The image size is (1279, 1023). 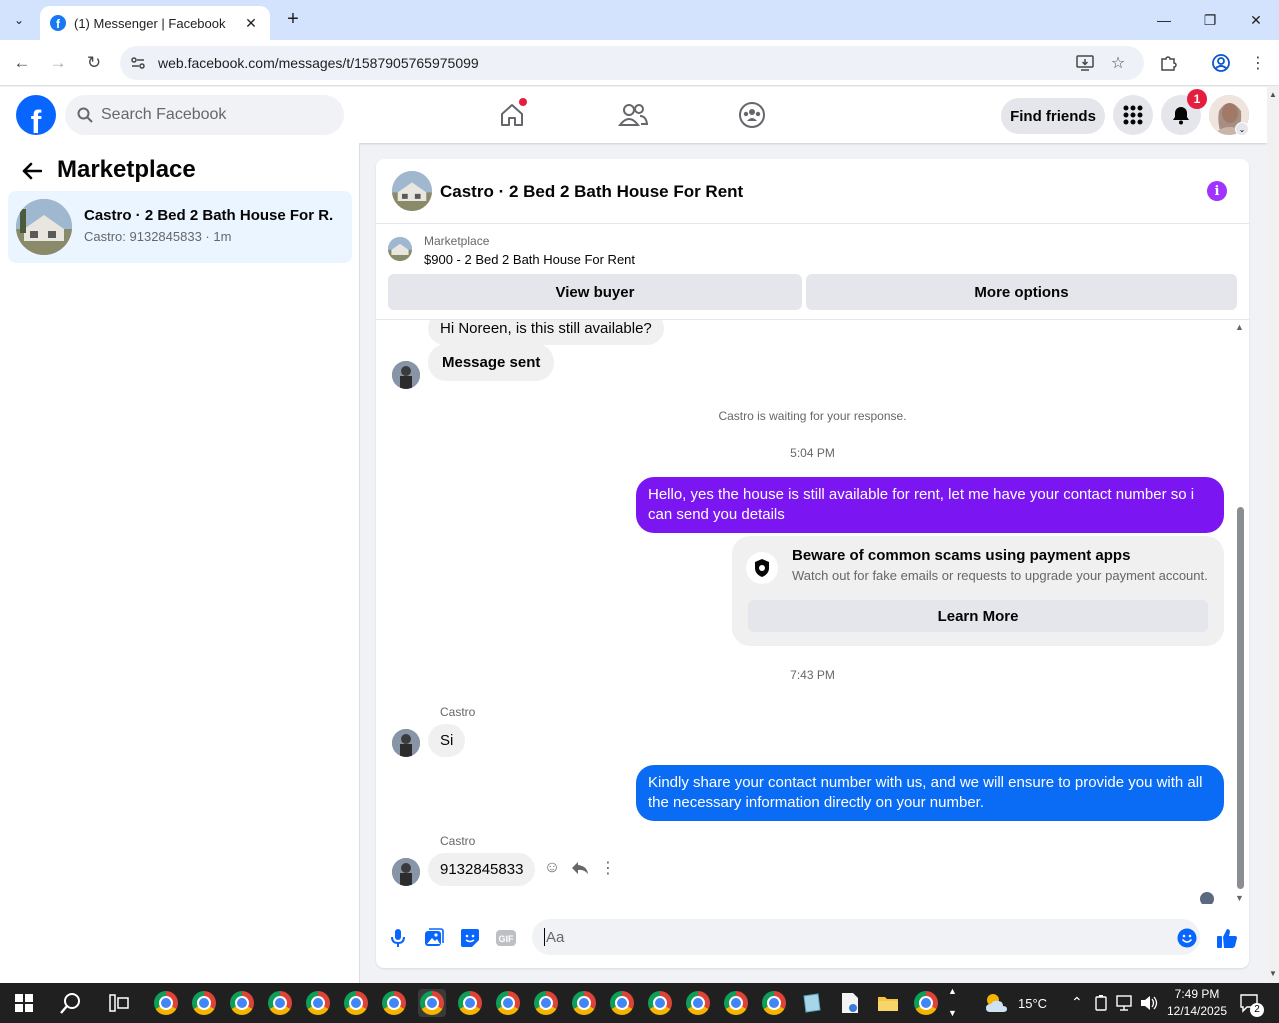 I want to click on chrome-taskbar-icon-active, so click(x=432, y=1003).